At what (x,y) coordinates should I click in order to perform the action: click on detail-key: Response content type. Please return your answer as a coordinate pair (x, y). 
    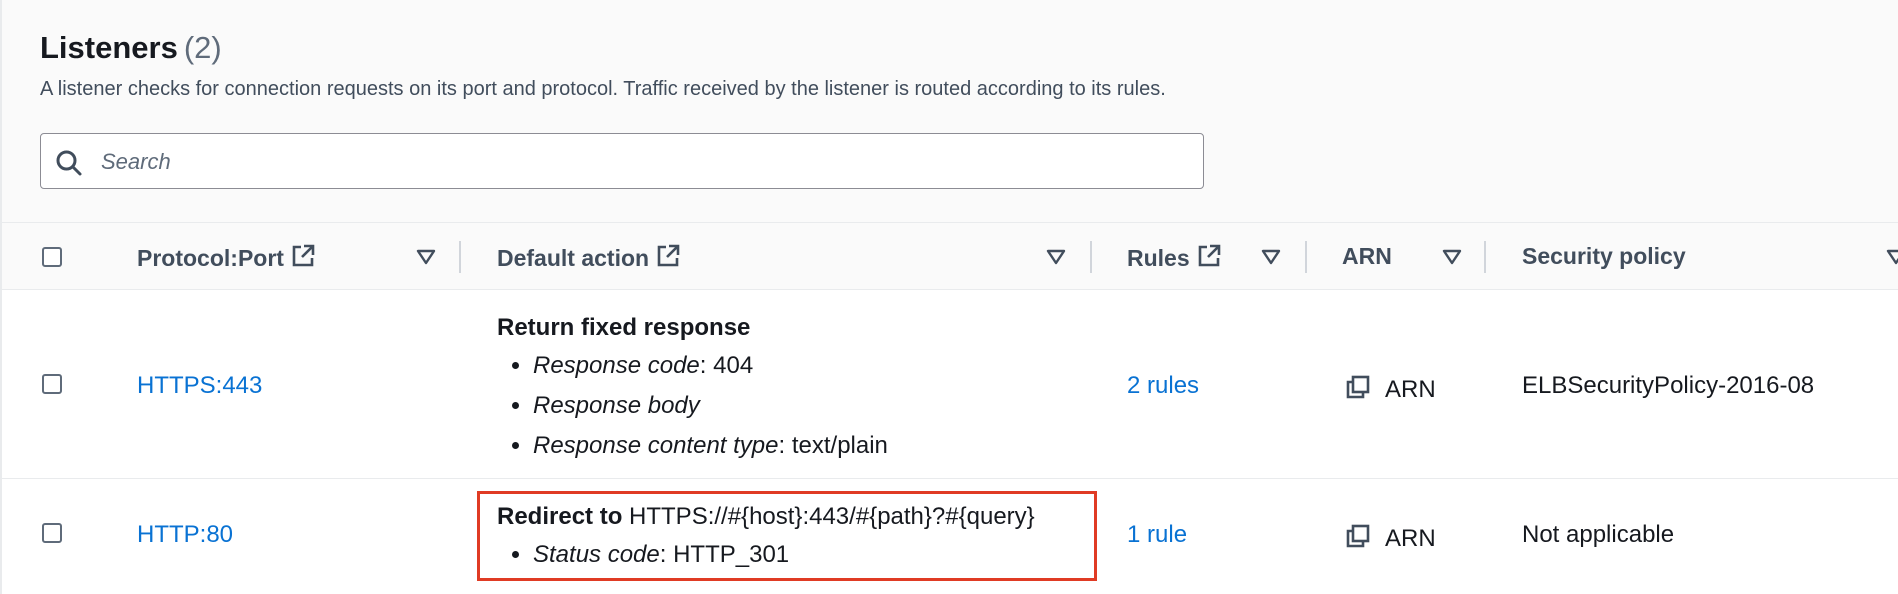
    Looking at the image, I should click on (656, 445).